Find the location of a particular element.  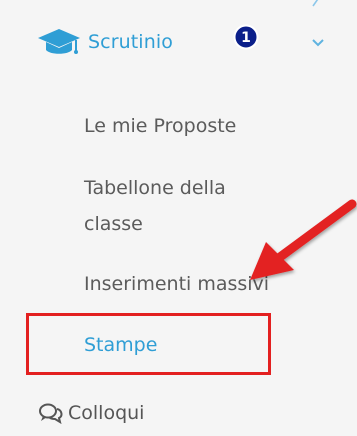

sidebar-item-label: Colloqui is located at coordinates (106, 413).